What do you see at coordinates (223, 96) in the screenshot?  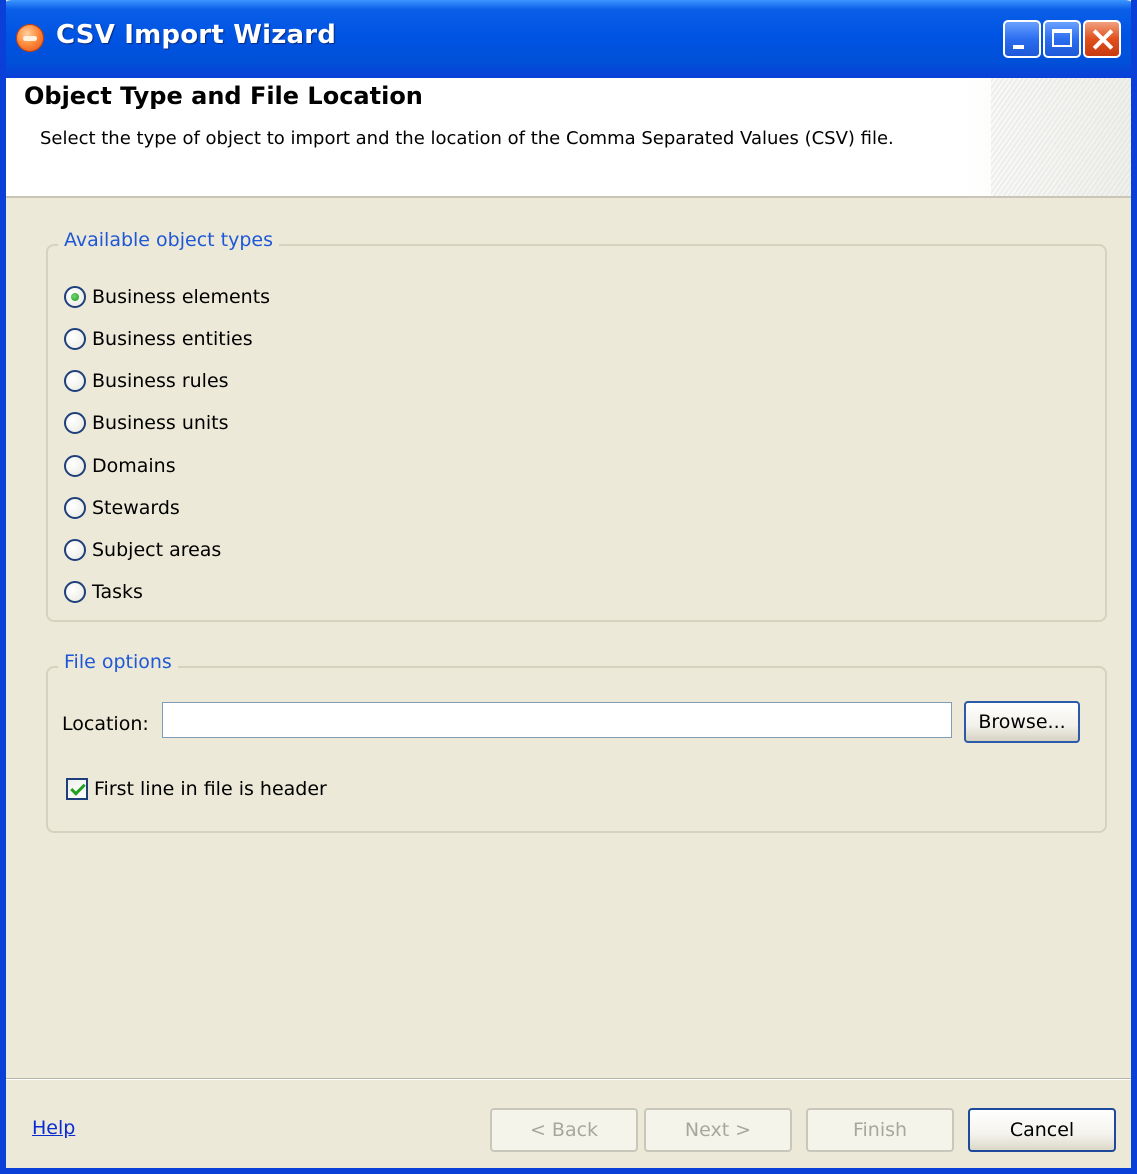 I see `page-title: Object Type and File Location` at bounding box center [223, 96].